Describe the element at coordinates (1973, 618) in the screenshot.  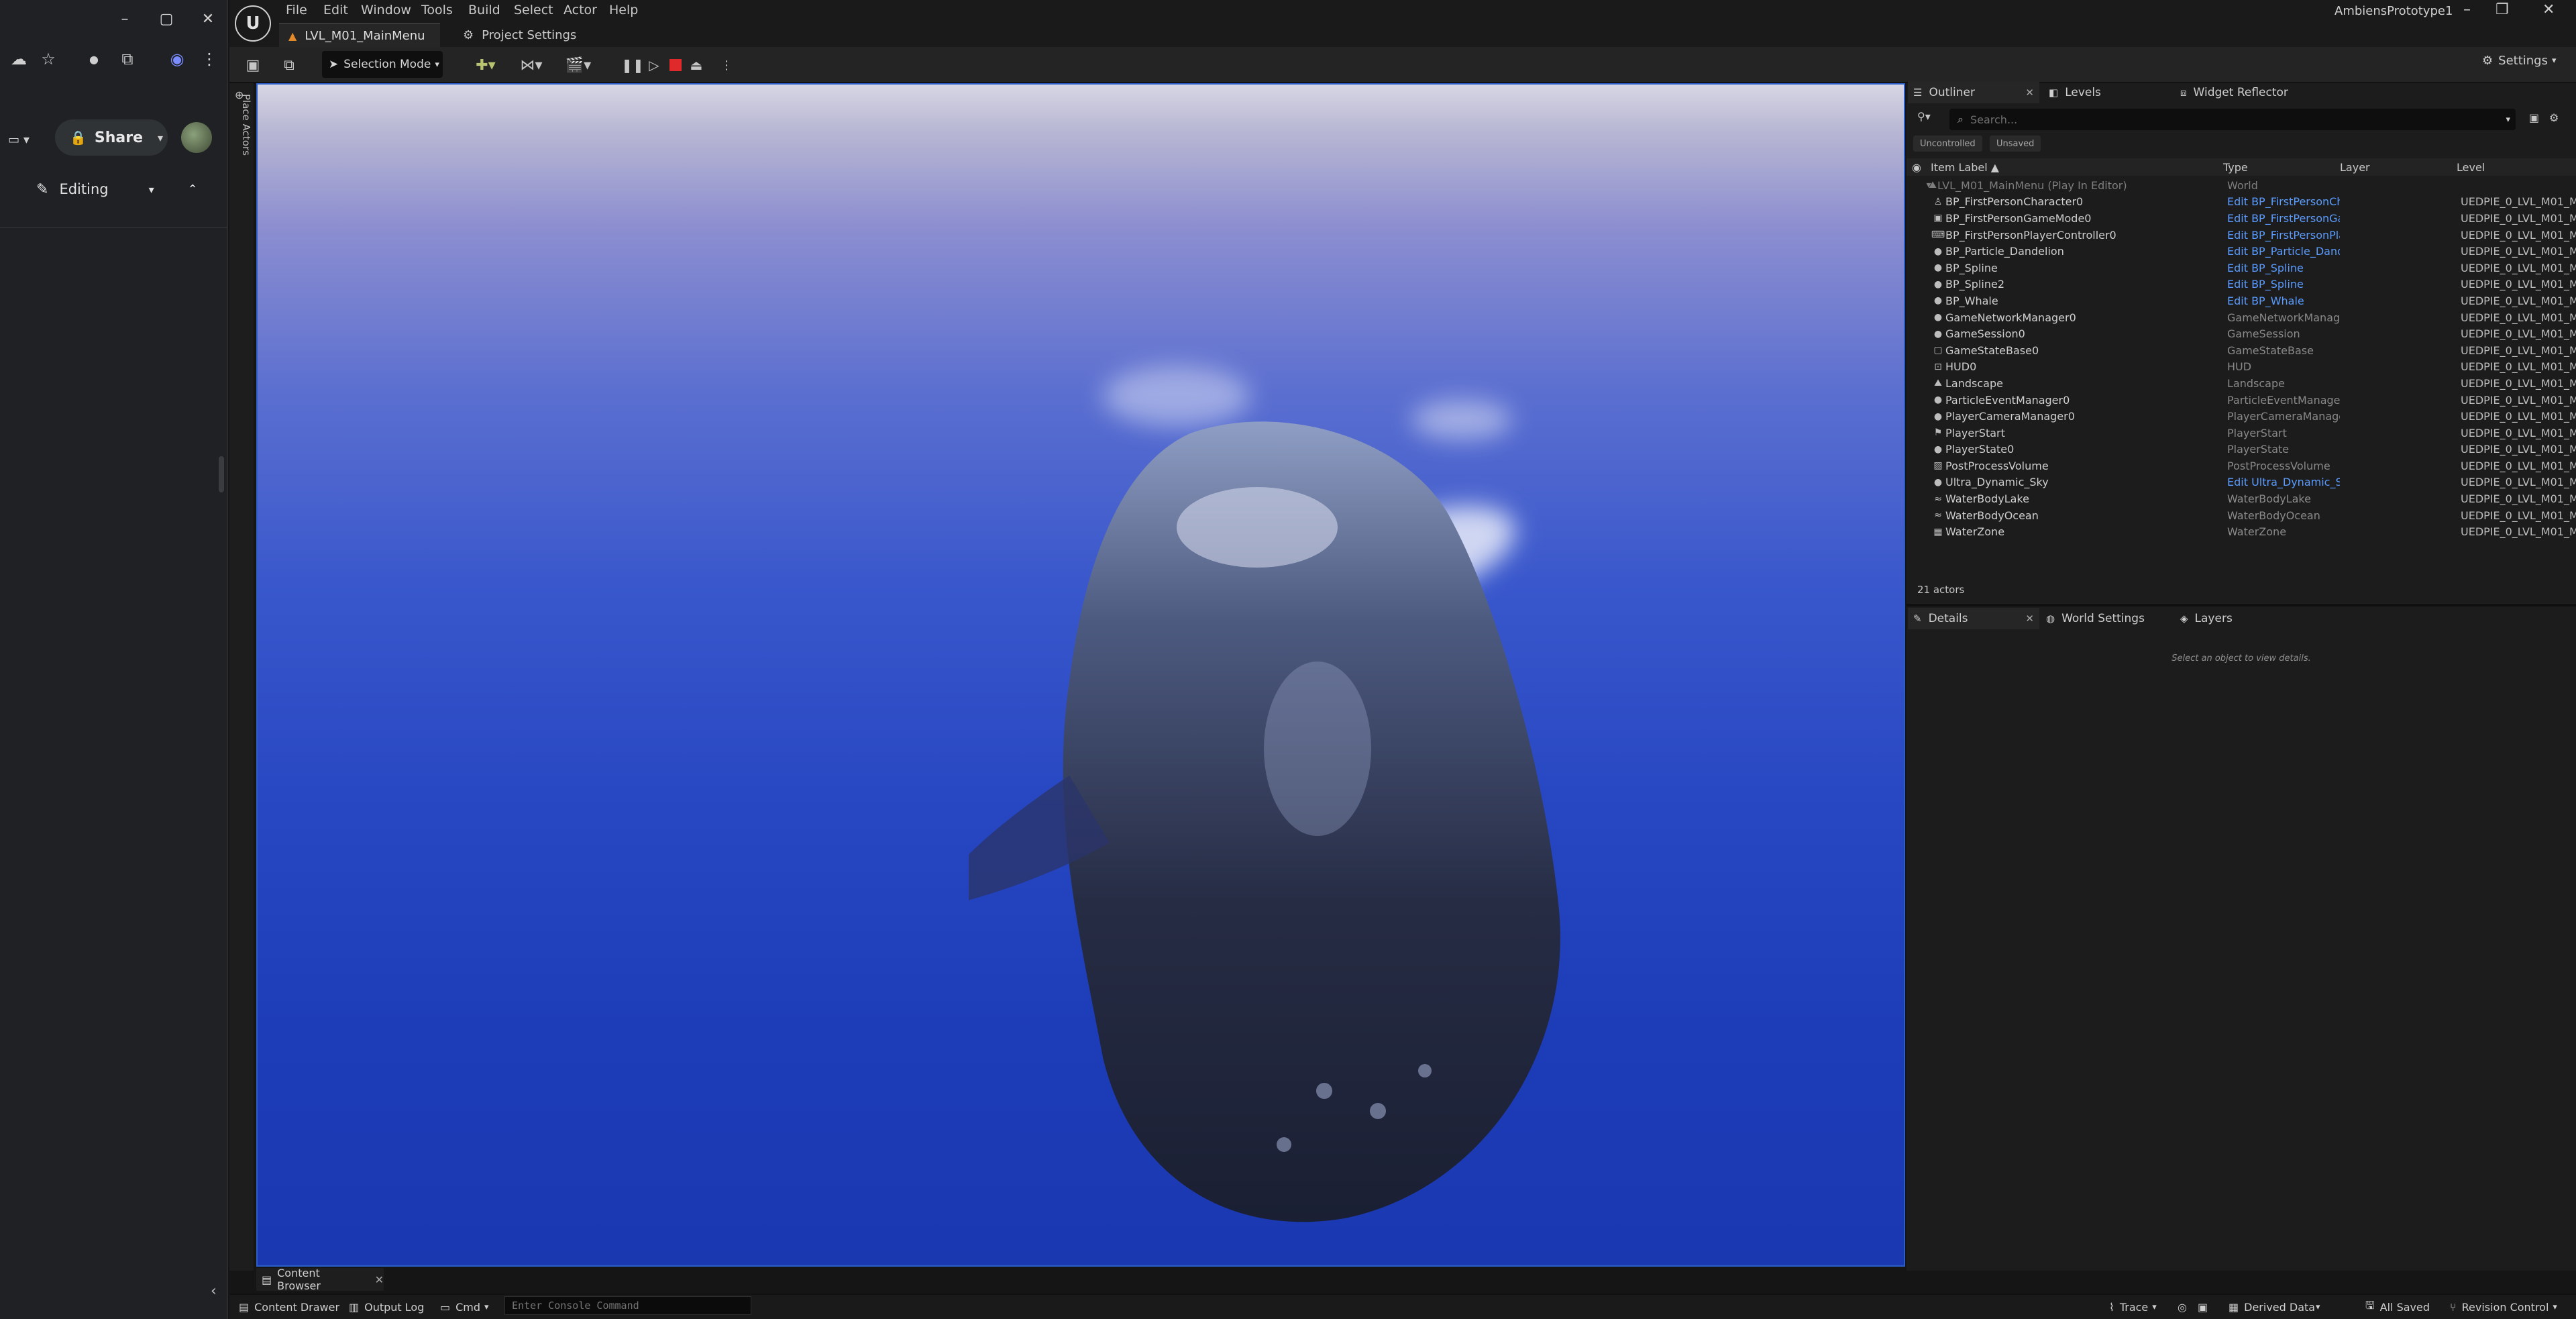
I see `tab-details: ✎ Details ✕` at that location.